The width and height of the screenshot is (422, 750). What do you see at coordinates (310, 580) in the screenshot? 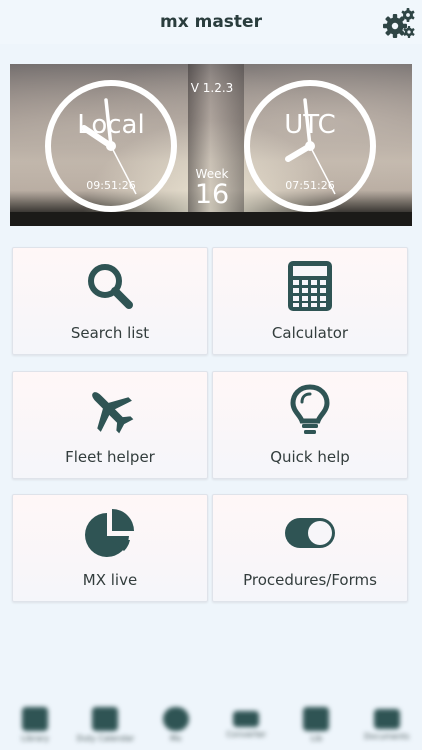
I see `tile-label: Procedures/Forms` at bounding box center [310, 580].